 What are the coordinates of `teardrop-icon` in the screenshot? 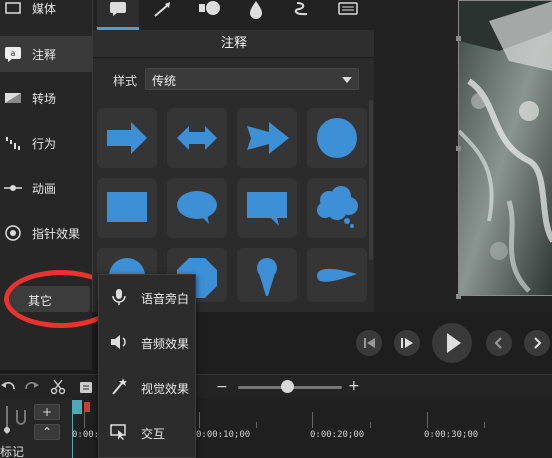 It's located at (337, 275).